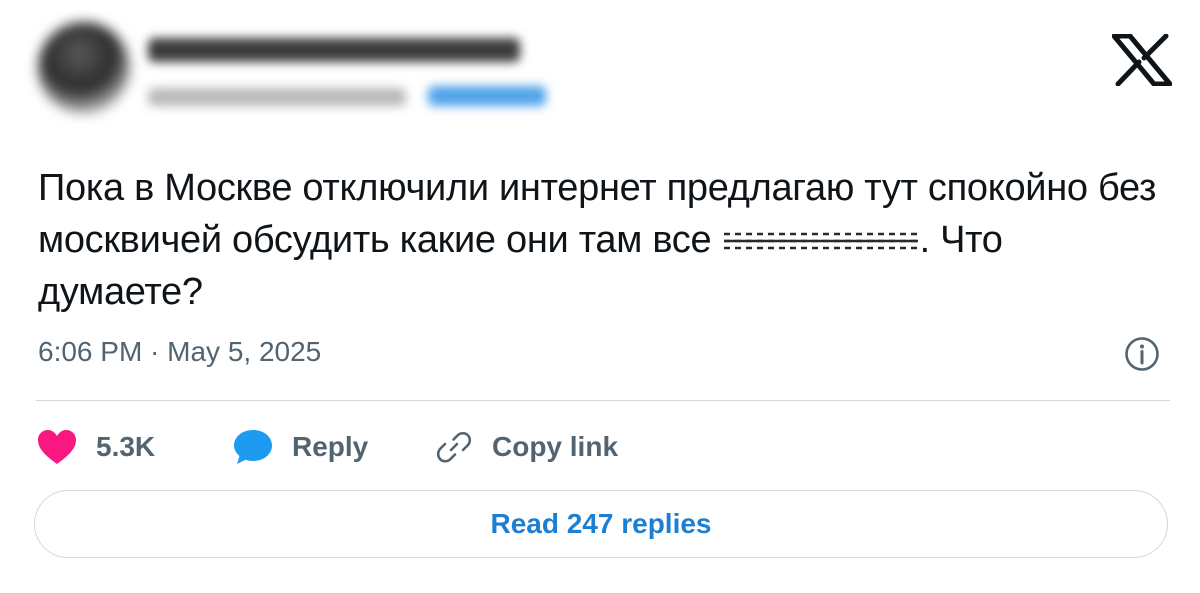 The height and width of the screenshot is (593, 1200). I want to click on read-replies-button: Read 247 replies, so click(601, 524).